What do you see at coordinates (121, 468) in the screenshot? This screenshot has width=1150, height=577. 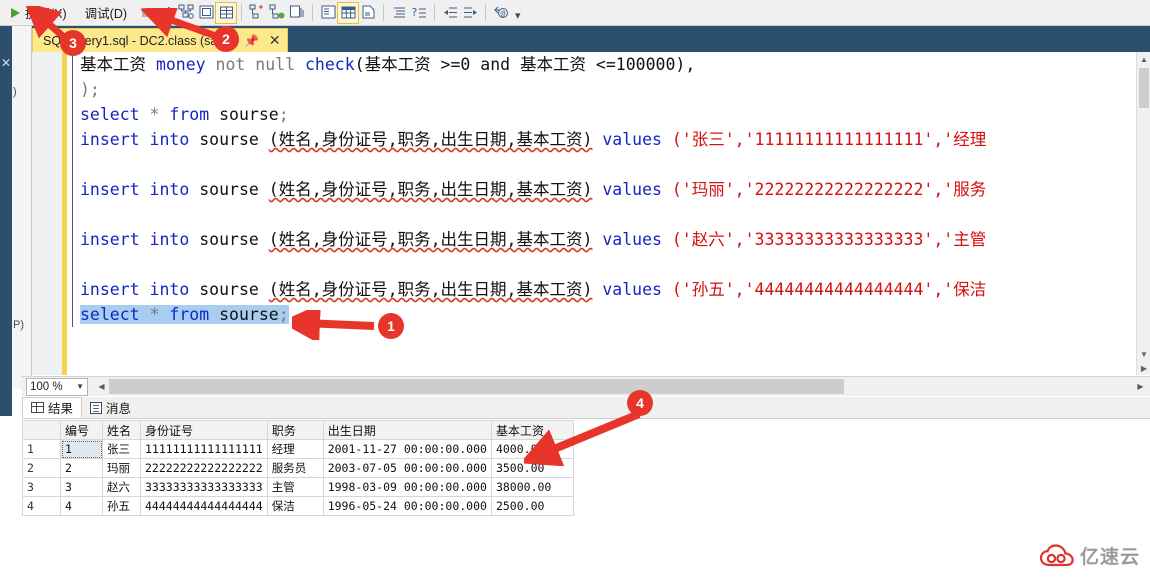 I see `cell-name: 玛丽` at bounding box center [121, 468].